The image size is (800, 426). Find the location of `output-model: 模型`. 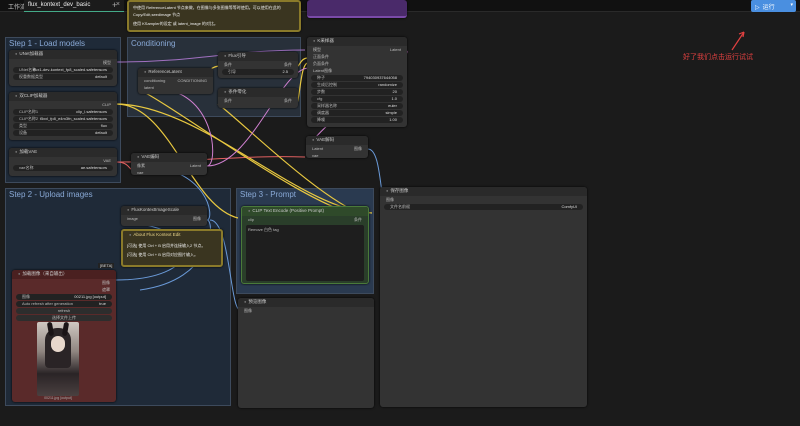

output-model: 模型 is located at coordinates (63, 62).